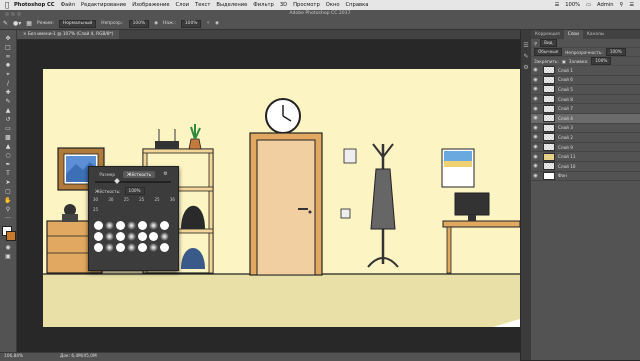  Describe the element at coordinates (631, 5) in the screenshot. I see `notification-icon: ☰` at that location.